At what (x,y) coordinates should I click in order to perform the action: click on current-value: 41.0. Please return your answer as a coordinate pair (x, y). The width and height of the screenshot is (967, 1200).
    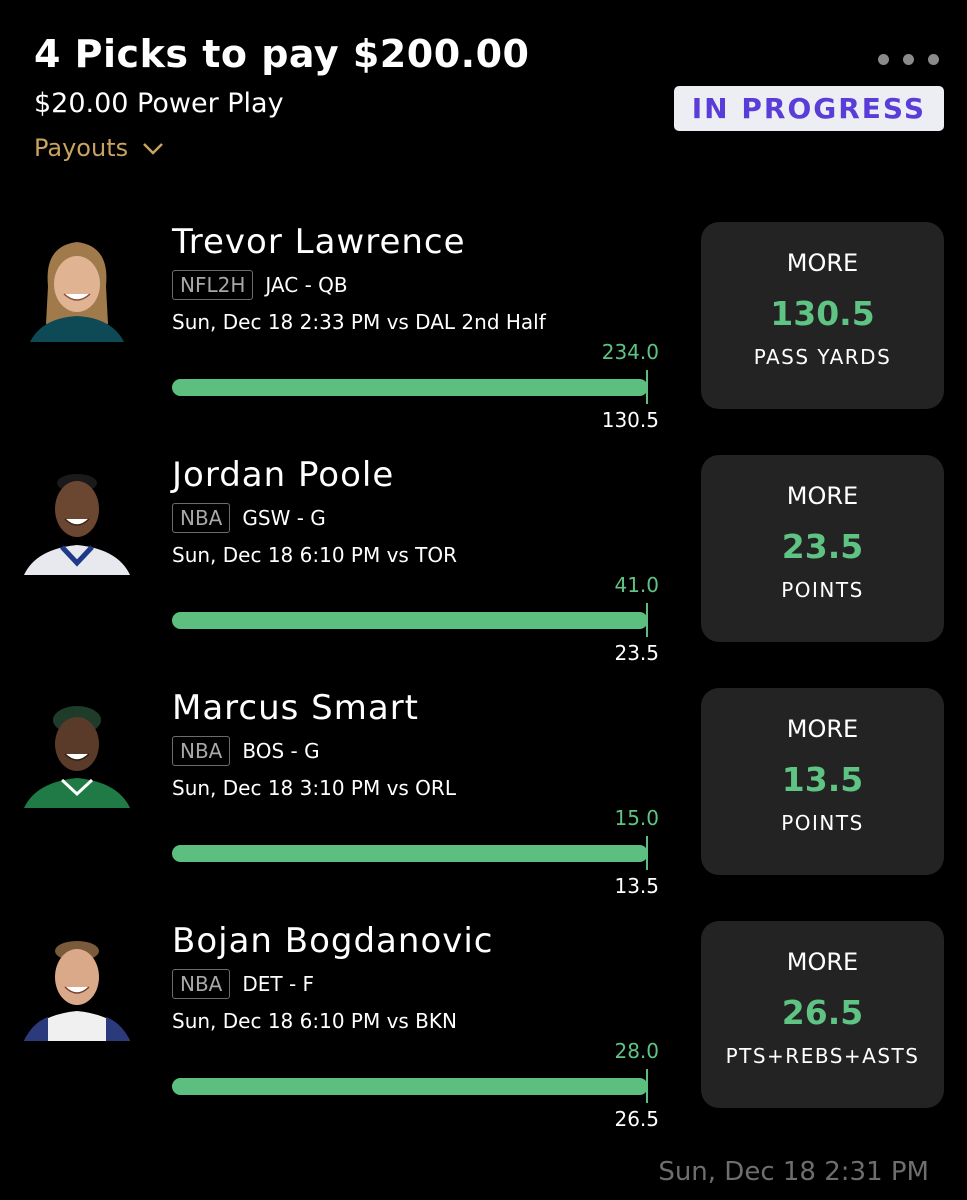
    Looking at the image, I should click on (636, 585).